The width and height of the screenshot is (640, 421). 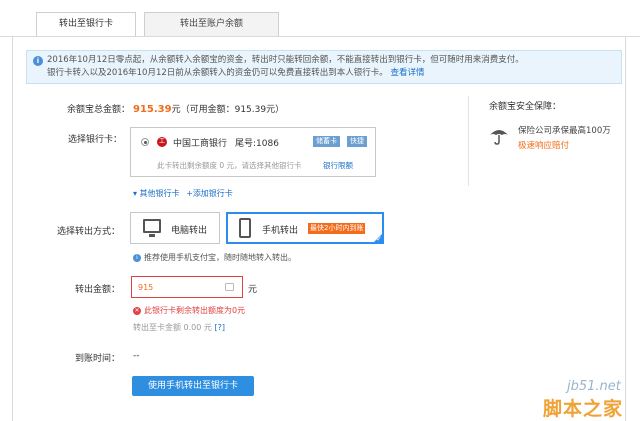 I want to click on balance-available: 元（可用金额：915.39元）, so click(x=228, y=110).